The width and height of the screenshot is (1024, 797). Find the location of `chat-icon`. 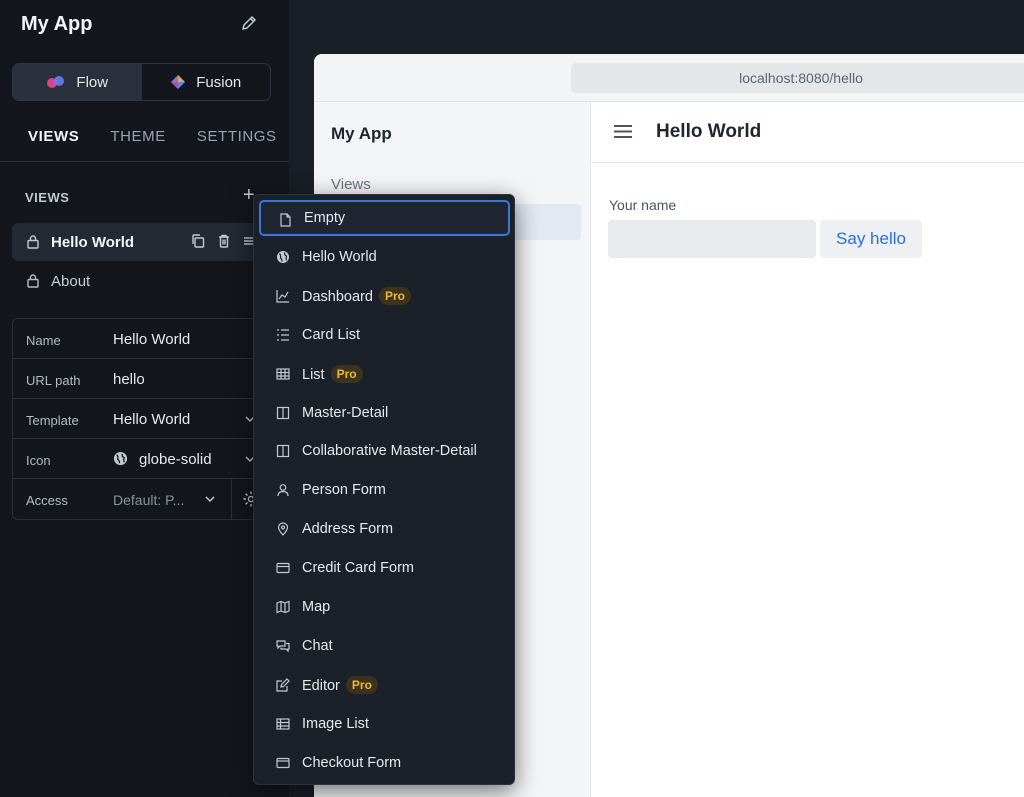

chat-icon is located at coordinates (283, 646).